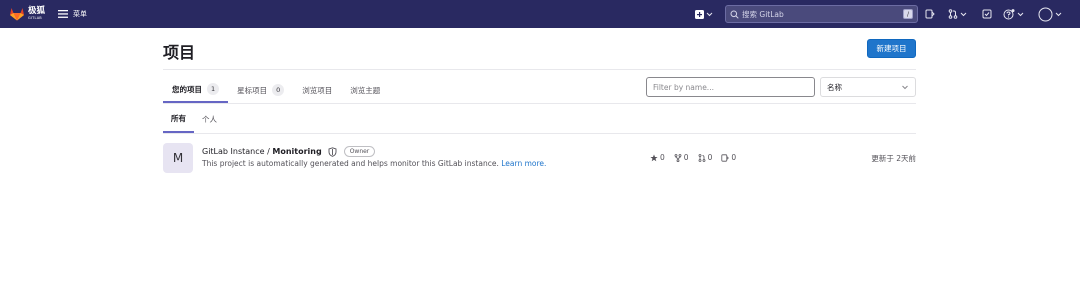  I want to click on merge-requests-nav-dropdown, so click(957, 14).